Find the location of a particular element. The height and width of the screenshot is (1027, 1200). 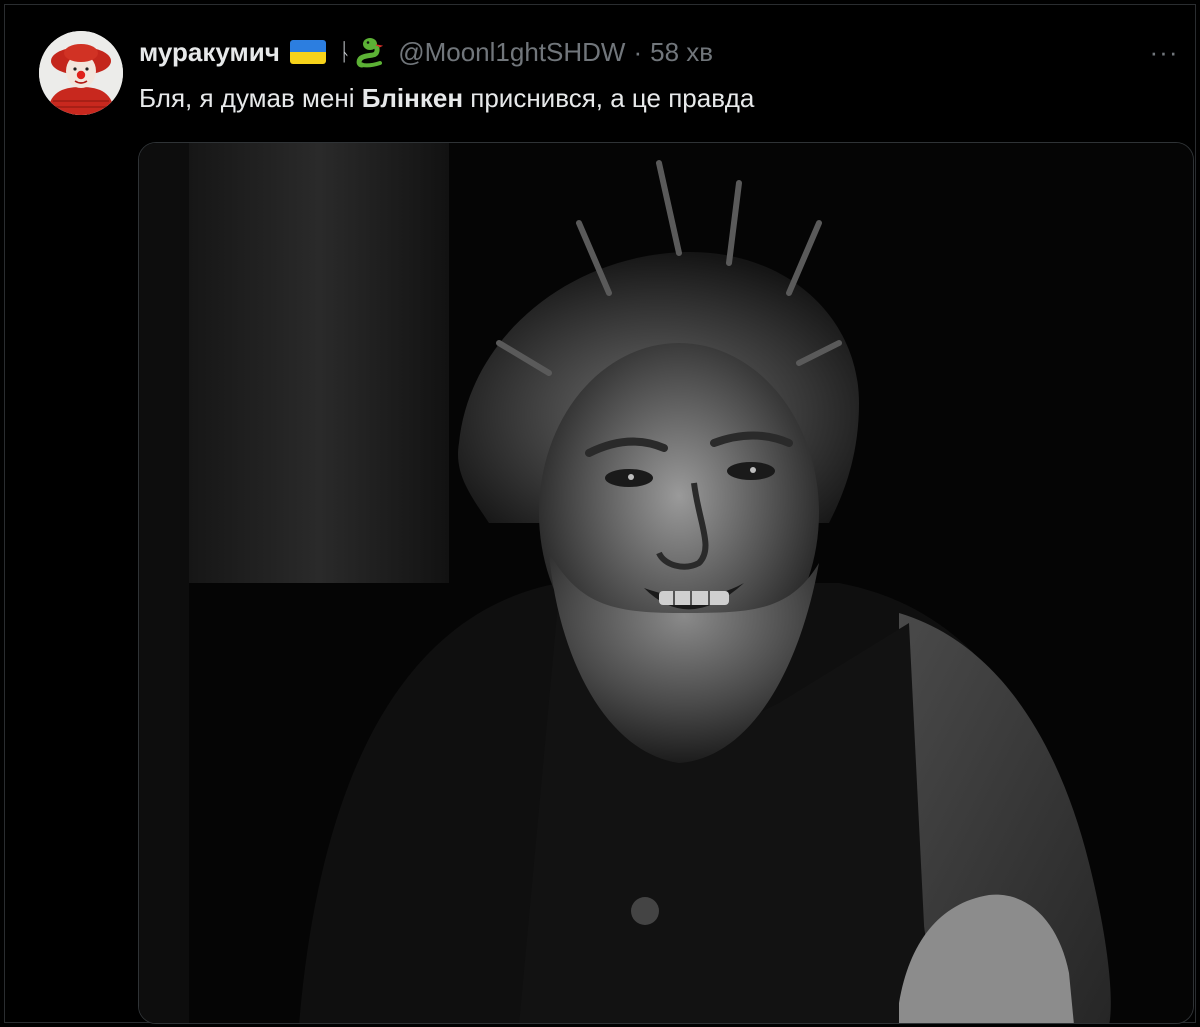

clown-avatar-icon is located at coordinates (81, 73).